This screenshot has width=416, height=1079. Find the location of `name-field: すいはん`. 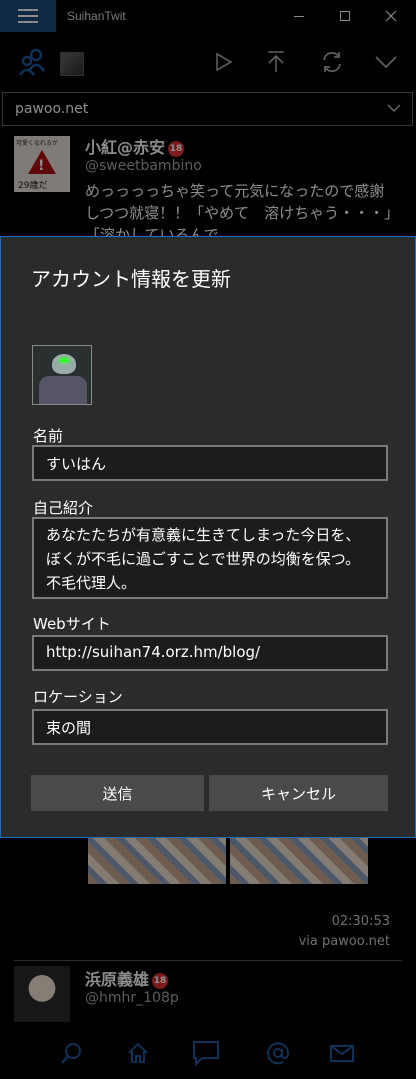

name-field: すいはん is located at coordinates (210, 463).